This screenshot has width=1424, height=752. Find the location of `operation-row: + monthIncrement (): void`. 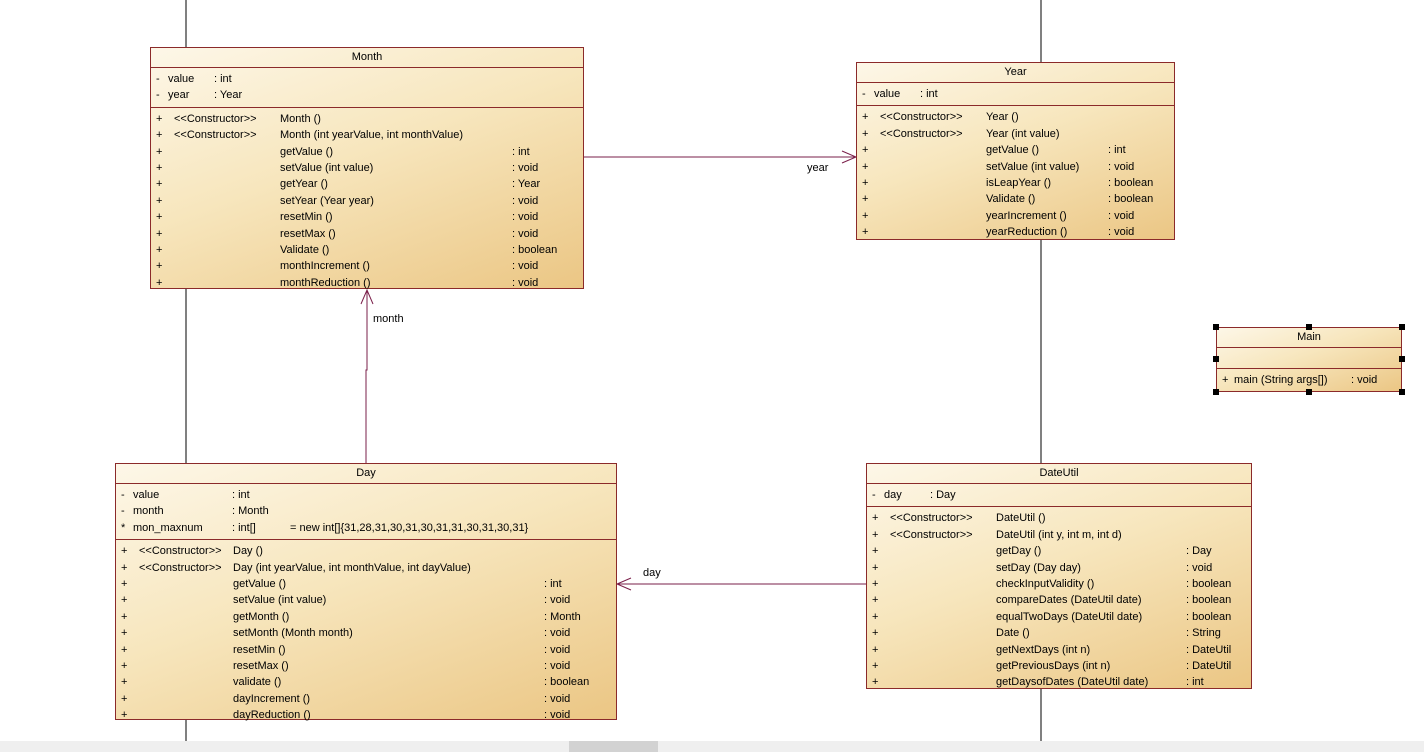

operation-row: + monthIncrement (): void is located at coordinates (367, 266).